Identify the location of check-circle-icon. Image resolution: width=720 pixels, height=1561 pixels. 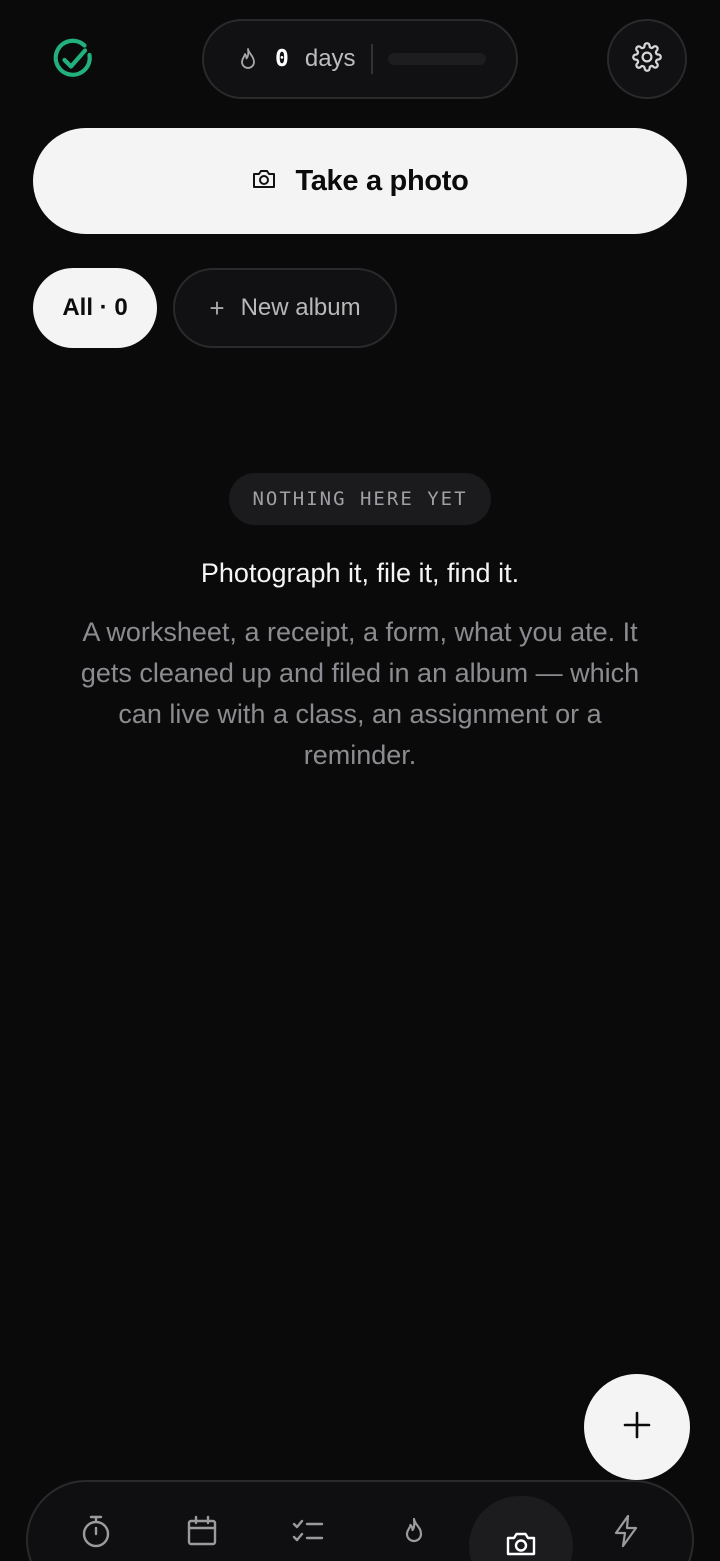
(73, 60).